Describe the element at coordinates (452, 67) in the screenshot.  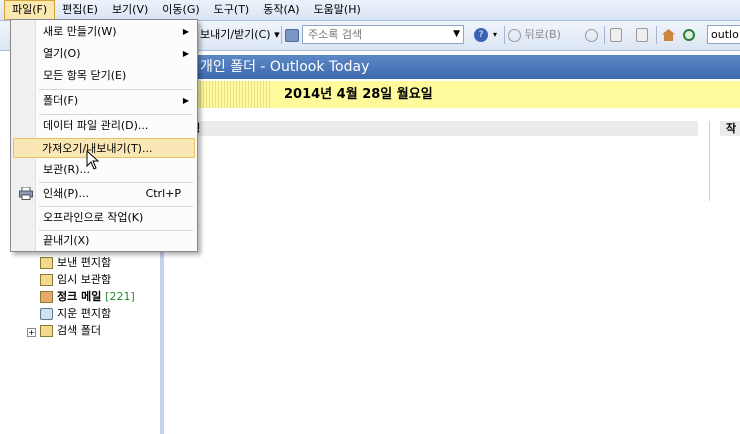
I see `page-title: 개인 폴더 - Outlook Today` at that location.